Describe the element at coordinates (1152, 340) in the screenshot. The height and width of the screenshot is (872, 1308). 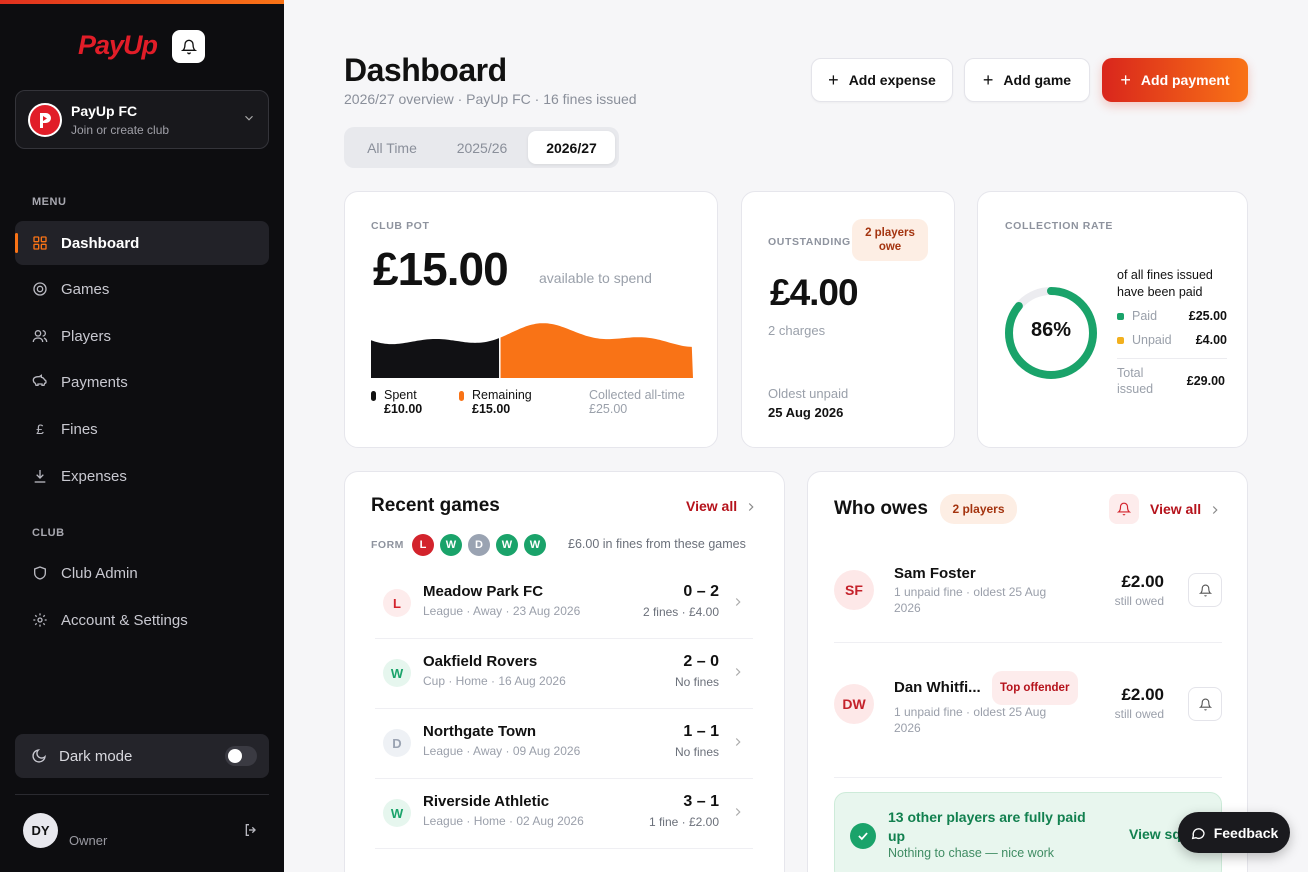
I see `unpaid-label: Unpaid` at that location.